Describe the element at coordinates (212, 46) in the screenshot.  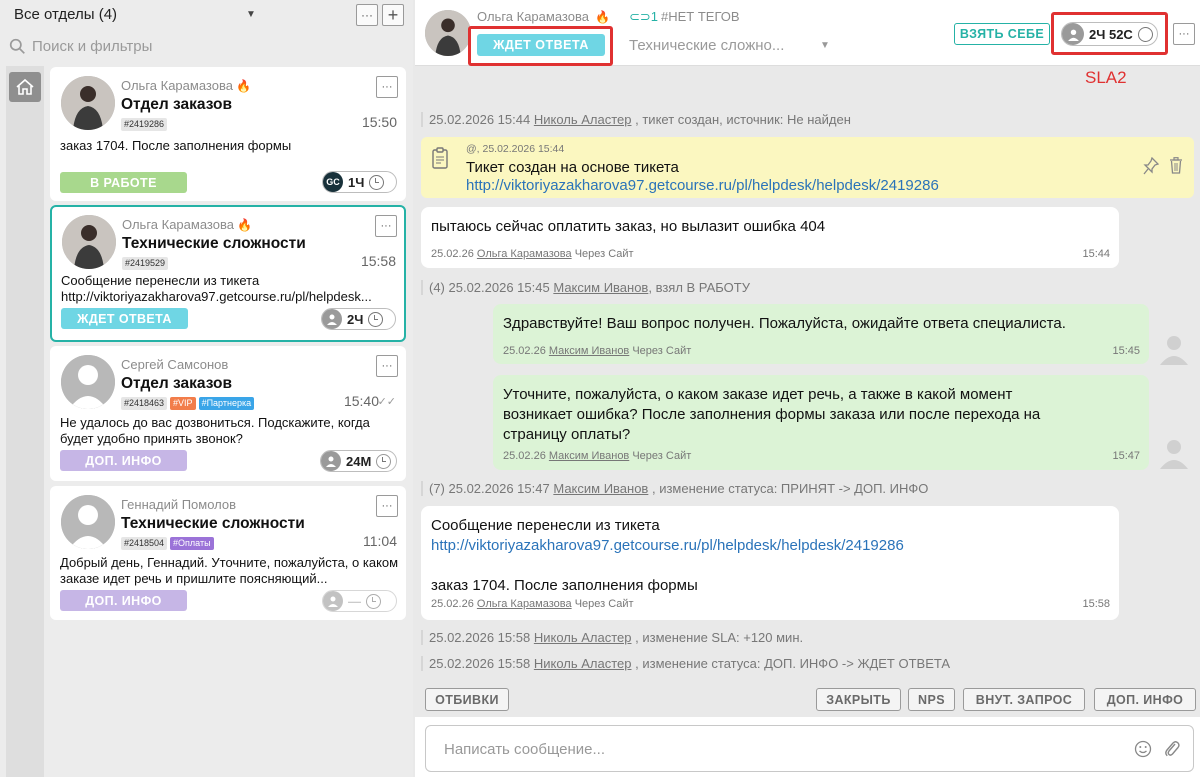
I see `search-input` at that location.